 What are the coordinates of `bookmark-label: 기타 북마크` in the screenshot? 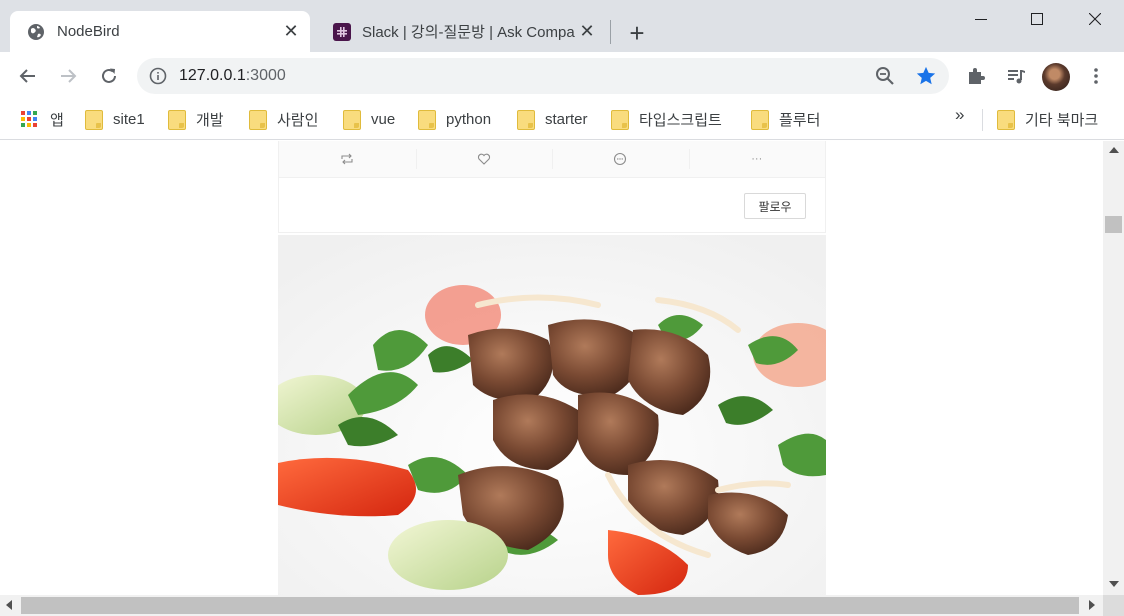 It's located at (1062, 120).